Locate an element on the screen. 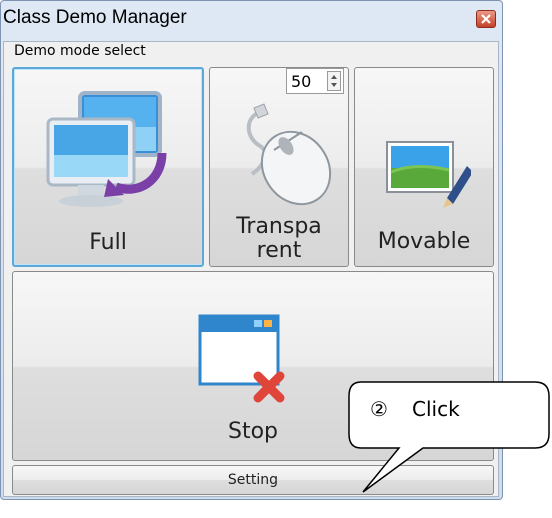  callout-text: Click is located at coordinates (436, 409).